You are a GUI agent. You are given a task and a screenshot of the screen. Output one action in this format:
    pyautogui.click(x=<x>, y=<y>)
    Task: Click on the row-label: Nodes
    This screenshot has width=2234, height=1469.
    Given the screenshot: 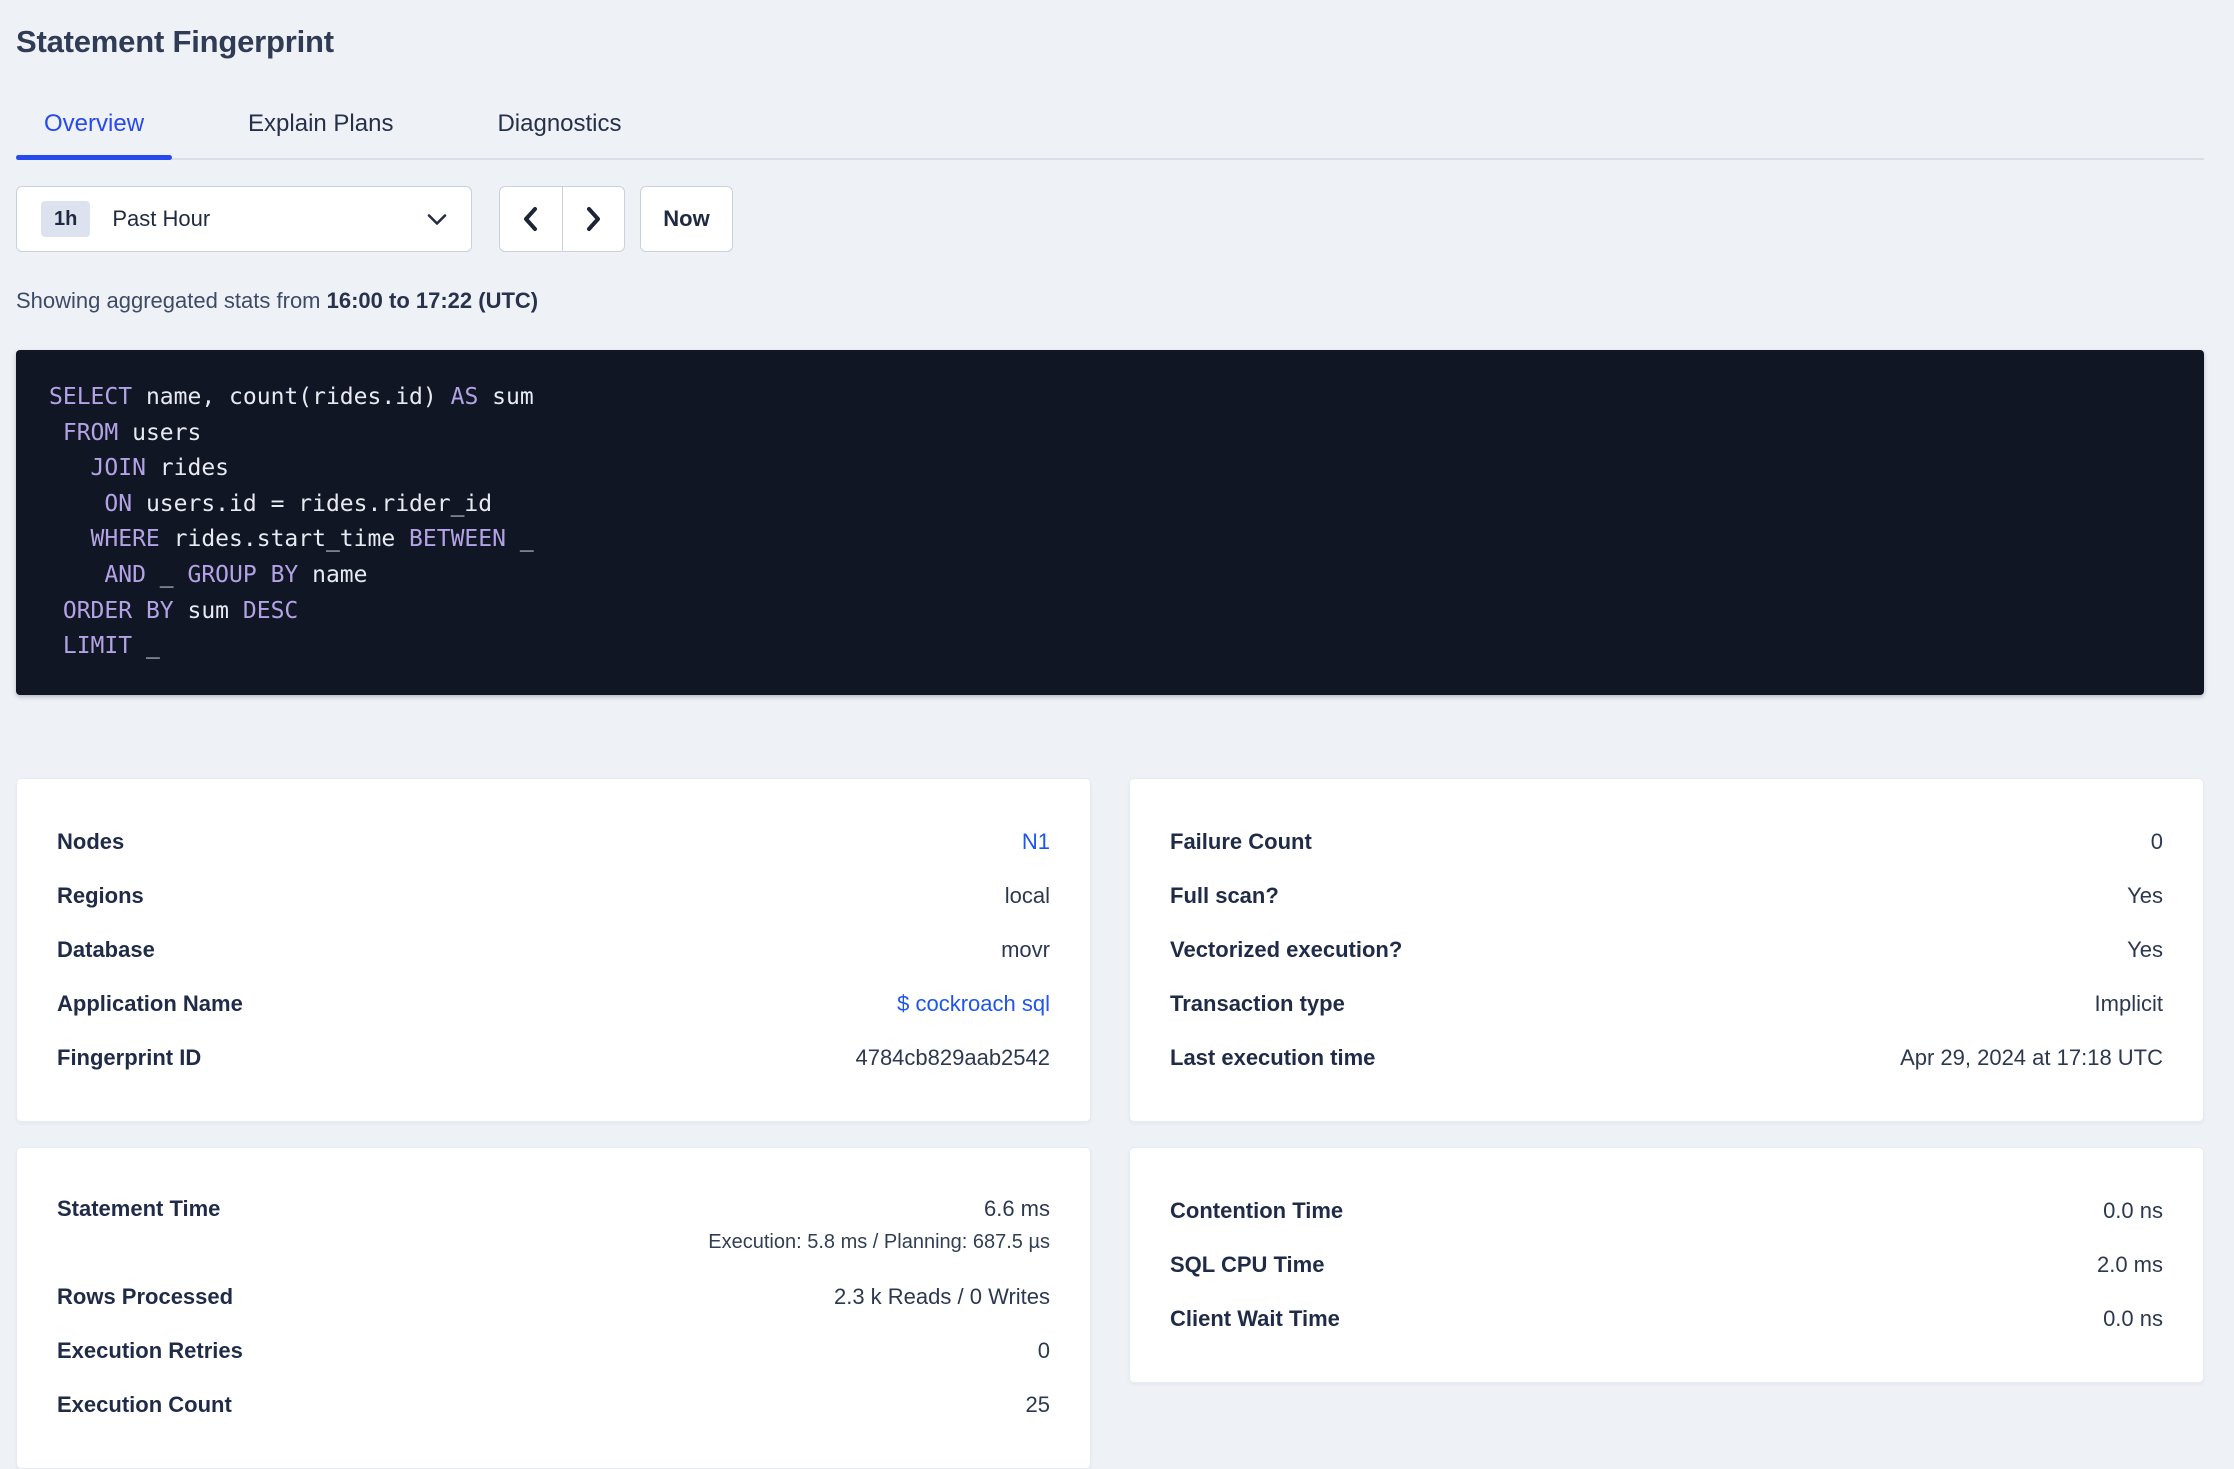 What is the action you would take?
    pyautogui.click(x=91, y=841)
    